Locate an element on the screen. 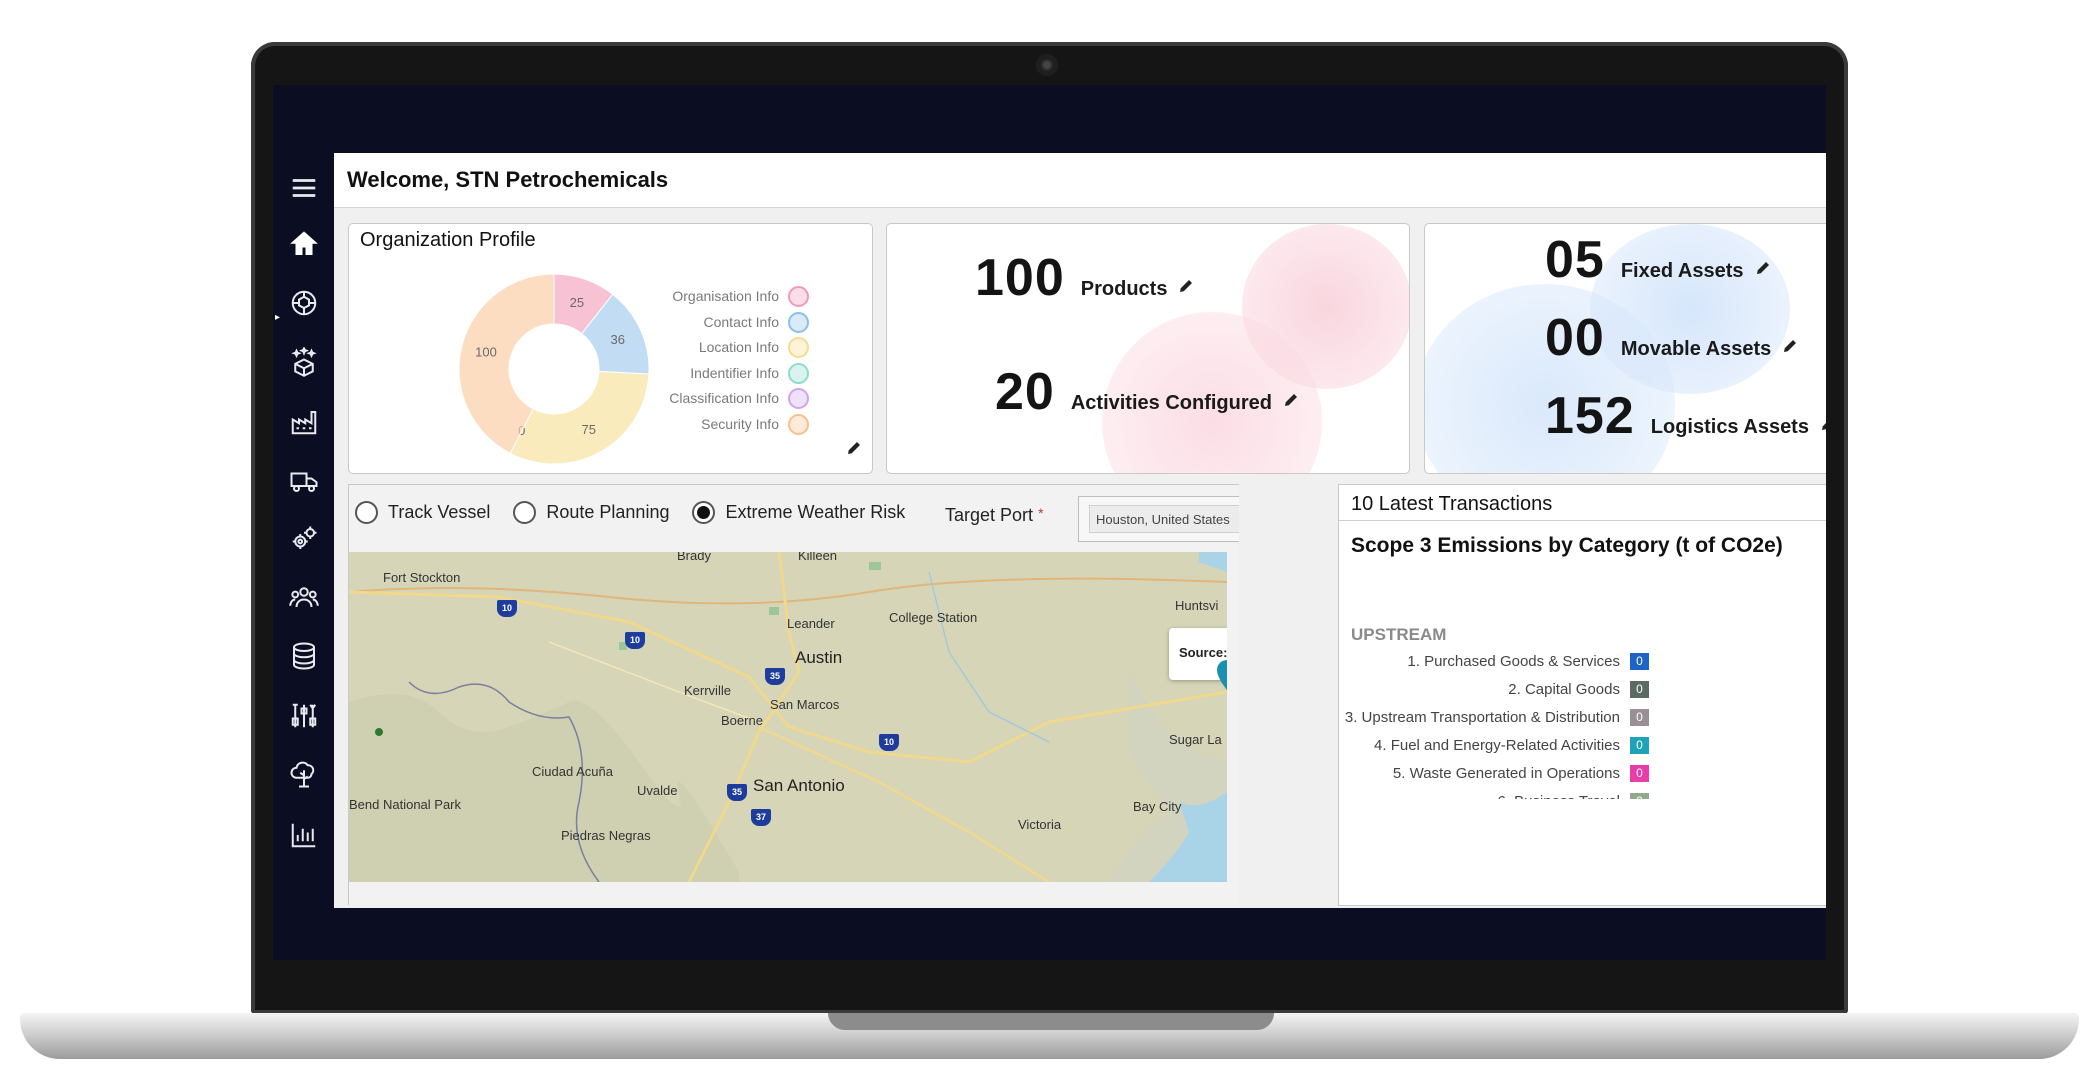  map-label-bay-city: Bay City is located at coordinates (1157, 806).